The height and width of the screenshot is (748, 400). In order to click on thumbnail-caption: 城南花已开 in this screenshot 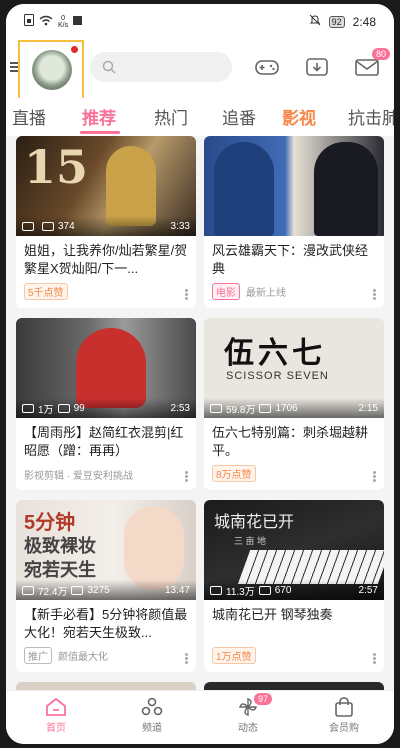, I will do `click(254, 521)`.